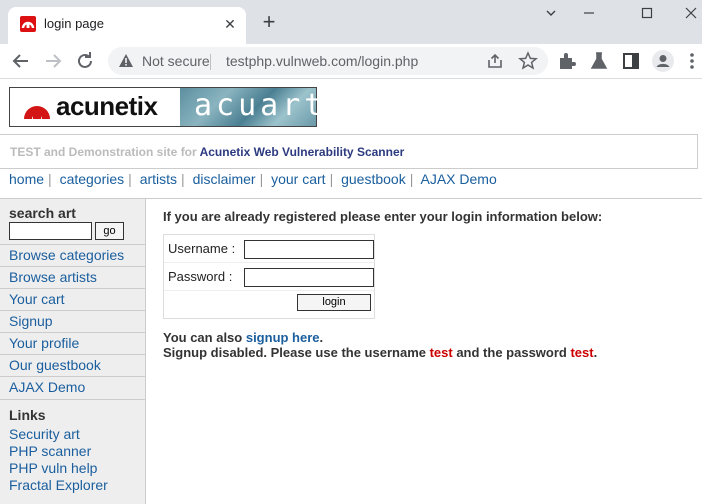 This screenshot has width=702, height=504. I want to click on site-logo: acunetix acuart, so click(165, 107).